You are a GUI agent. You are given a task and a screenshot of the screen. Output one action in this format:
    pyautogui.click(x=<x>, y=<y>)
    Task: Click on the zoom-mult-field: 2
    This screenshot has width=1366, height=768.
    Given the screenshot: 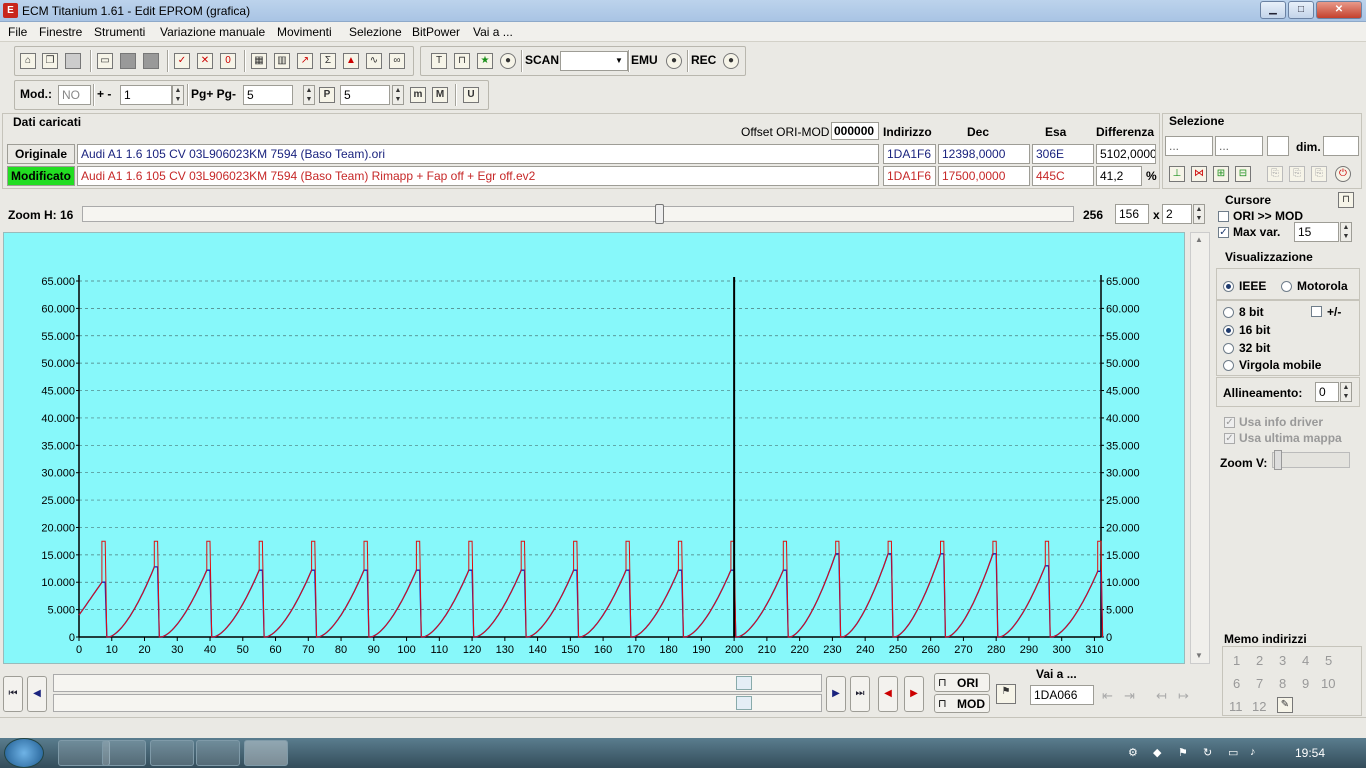 What is the action you would take?
    pyautogui.click(x=1177, y=214)
    